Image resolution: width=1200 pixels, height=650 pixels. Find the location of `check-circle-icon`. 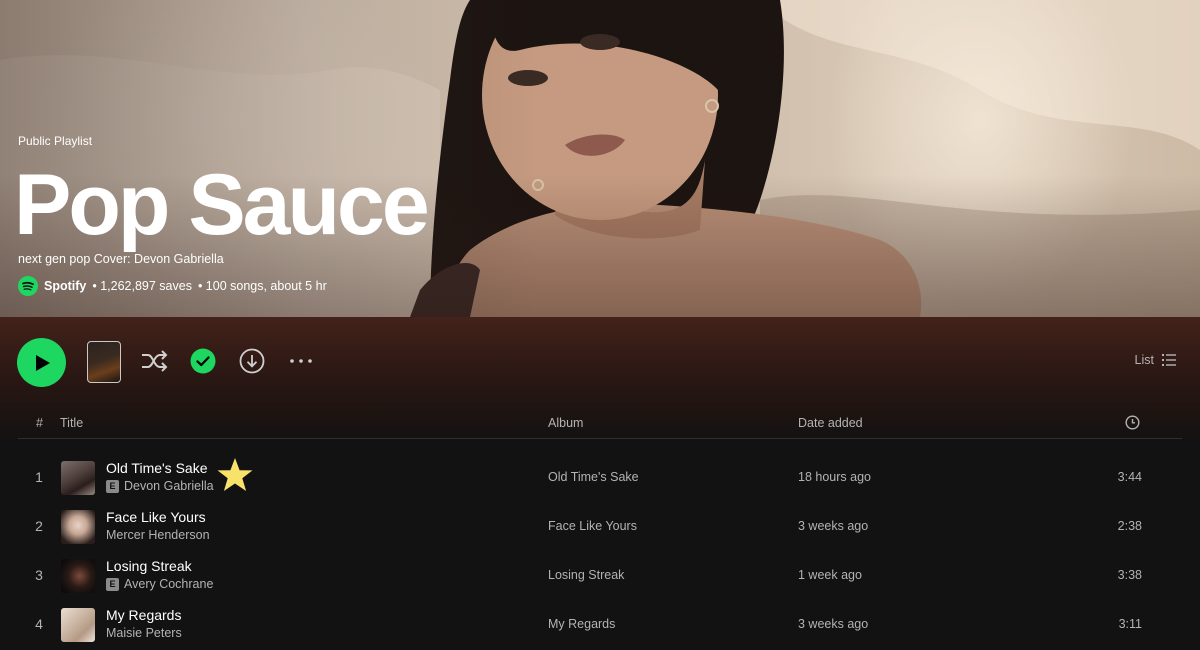

check-circle-icon is located at coordinates (203, 361).